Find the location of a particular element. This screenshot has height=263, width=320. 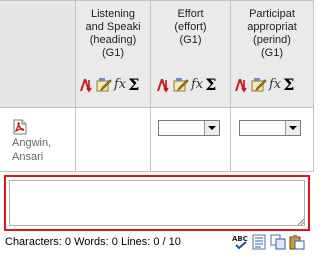

list-icon is located at coordinates (259, 242).